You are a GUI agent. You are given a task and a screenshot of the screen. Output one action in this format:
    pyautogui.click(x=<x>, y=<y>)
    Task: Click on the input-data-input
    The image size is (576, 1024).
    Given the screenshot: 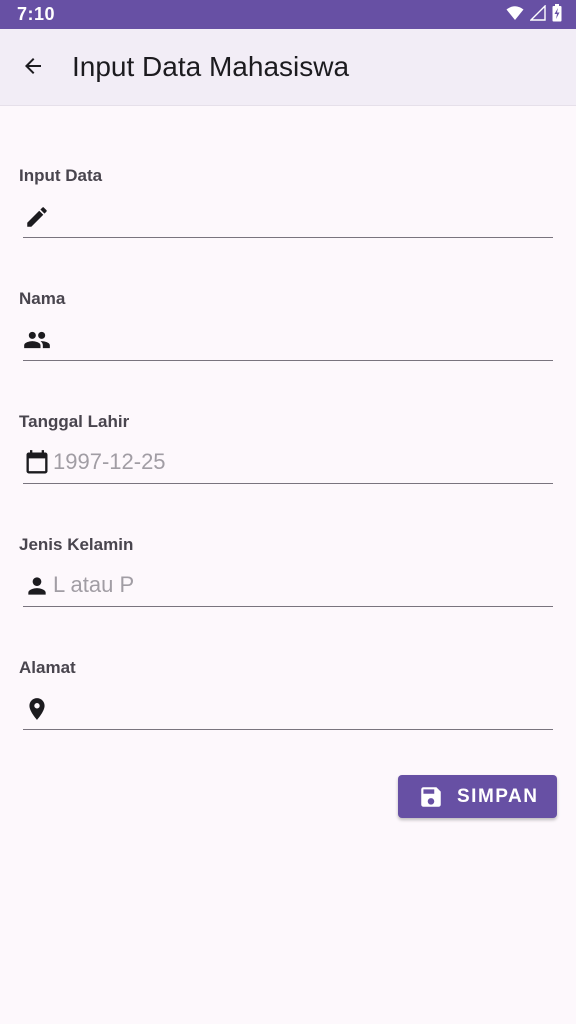 What is the action you would take?
    pyautogui.click(x=298, y=216)
    